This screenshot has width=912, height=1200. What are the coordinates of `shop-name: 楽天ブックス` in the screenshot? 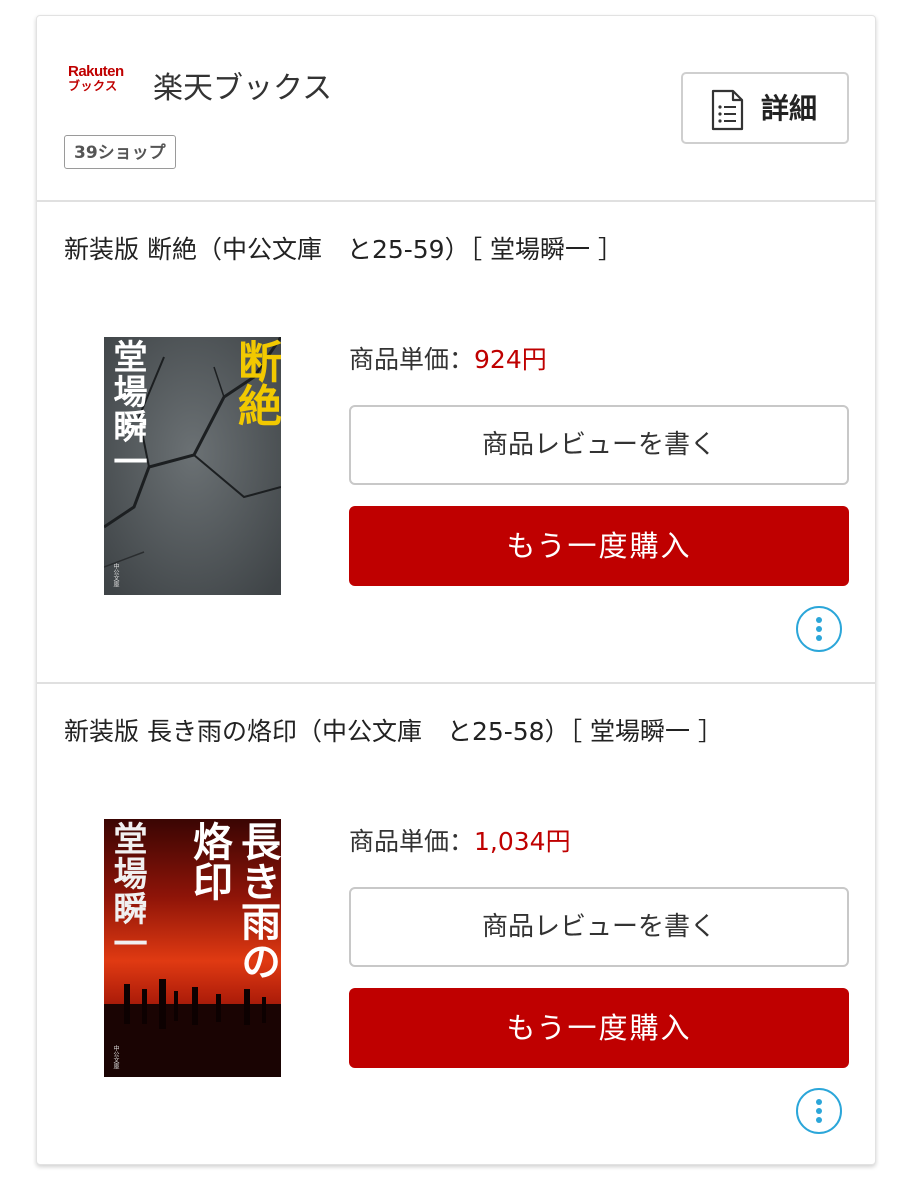 It's located at (242, 89).